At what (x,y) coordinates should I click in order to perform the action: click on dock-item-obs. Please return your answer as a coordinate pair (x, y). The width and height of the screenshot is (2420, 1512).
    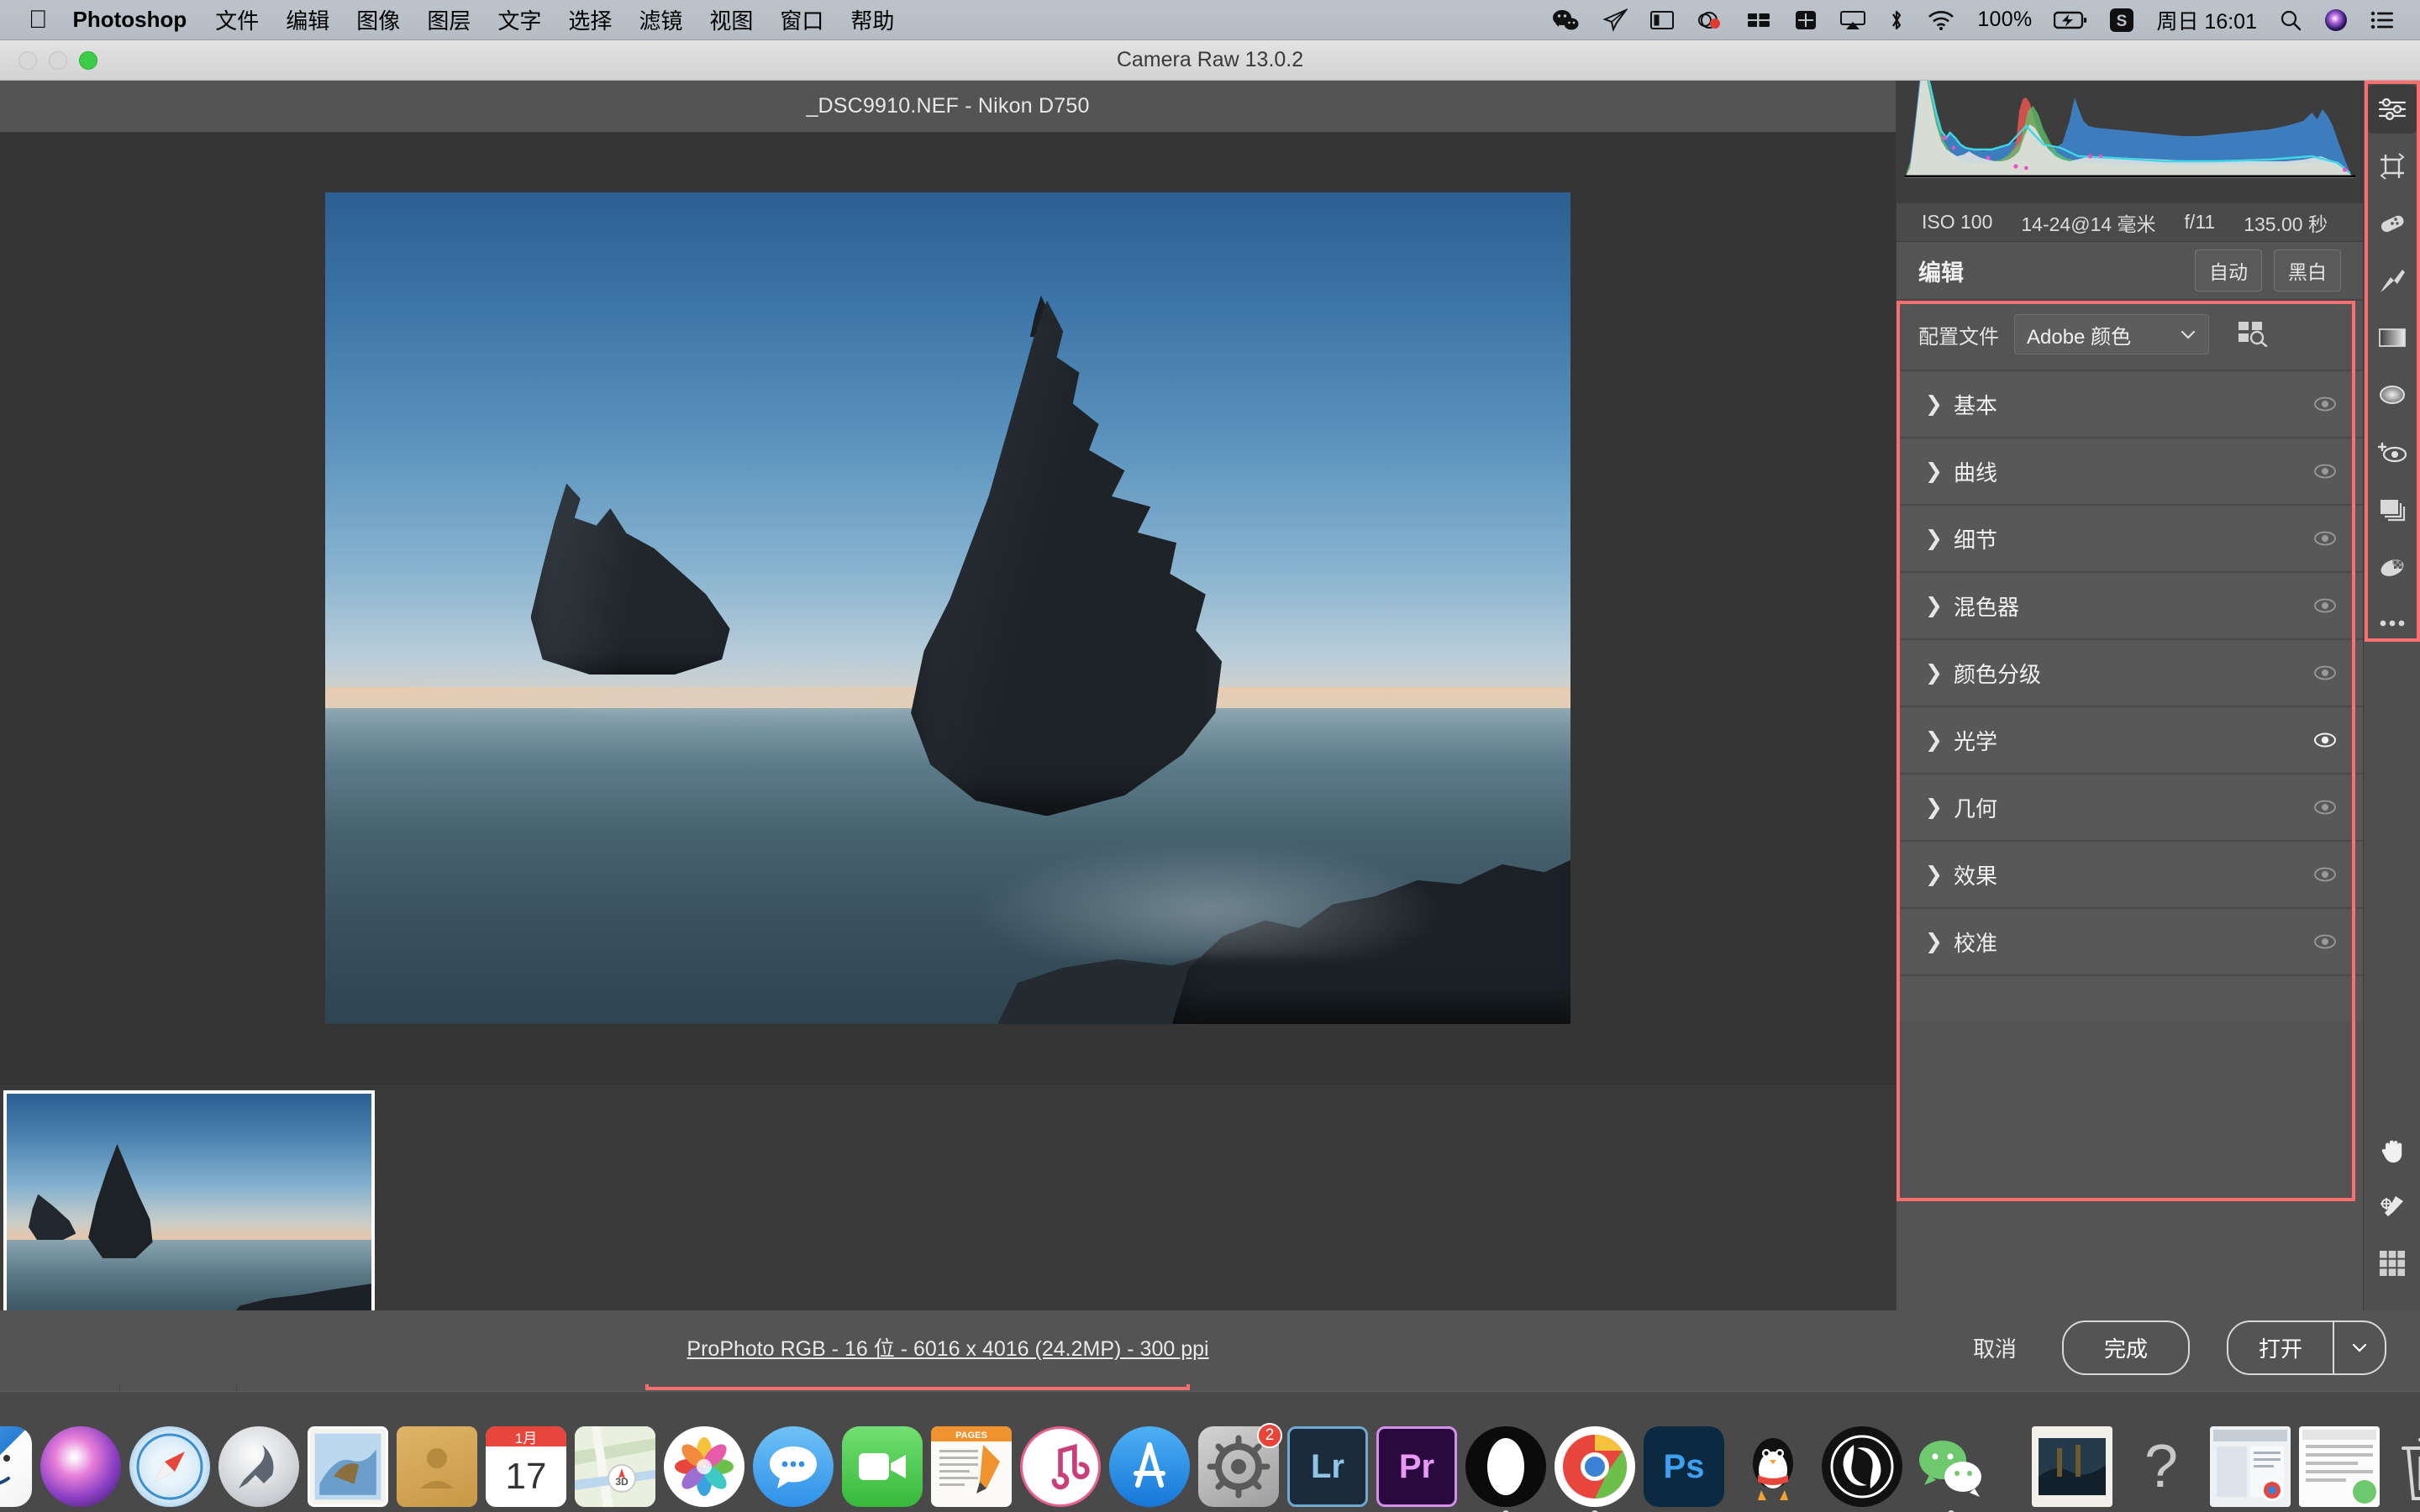
    Looking at the image, I should click on (1862, 1466).